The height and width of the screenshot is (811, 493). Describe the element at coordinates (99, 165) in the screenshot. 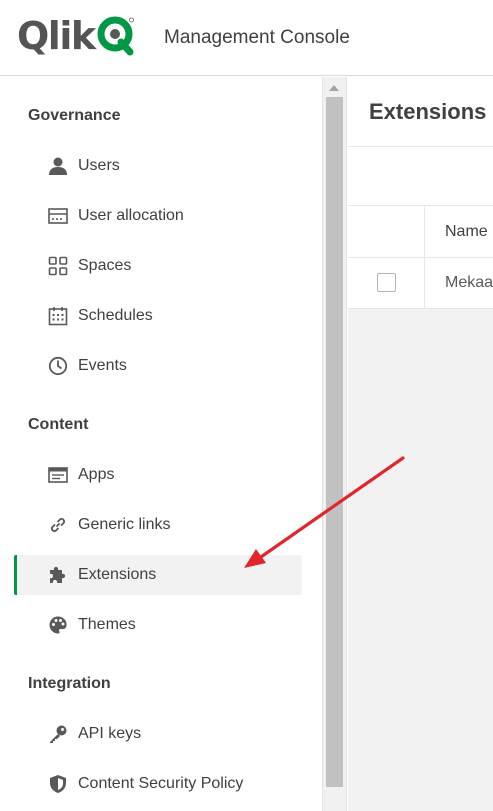

I see `sidebar-item-label: Users` at that location.